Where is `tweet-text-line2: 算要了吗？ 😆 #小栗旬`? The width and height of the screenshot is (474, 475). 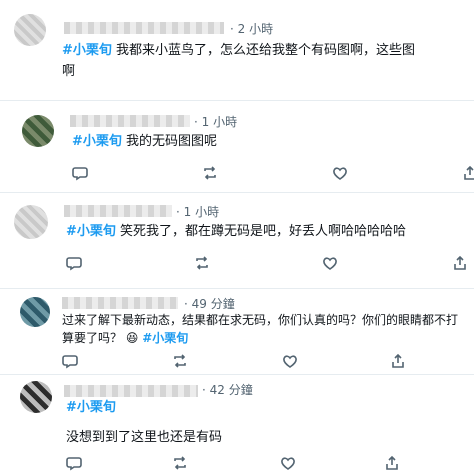 tweet-text-line2: 算要了吗？ 😆 #小栗旬 is located at coordinates (125, 338).